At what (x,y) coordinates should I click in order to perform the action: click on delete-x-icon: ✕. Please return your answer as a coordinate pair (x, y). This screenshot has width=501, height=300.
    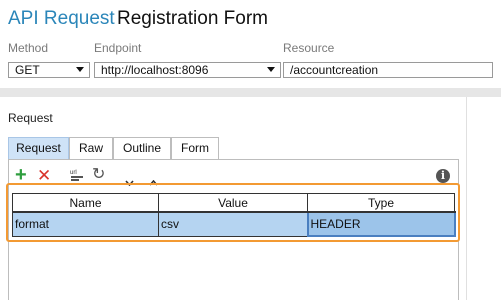
    Looking at the image, I should click on (44, 175).